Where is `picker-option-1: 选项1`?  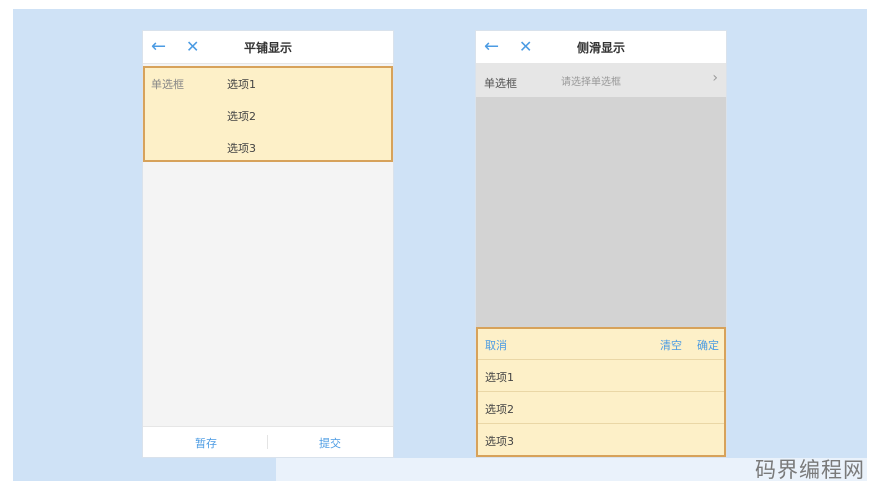
picker-option-1: 选项1 is located at coordinates (601, 375).